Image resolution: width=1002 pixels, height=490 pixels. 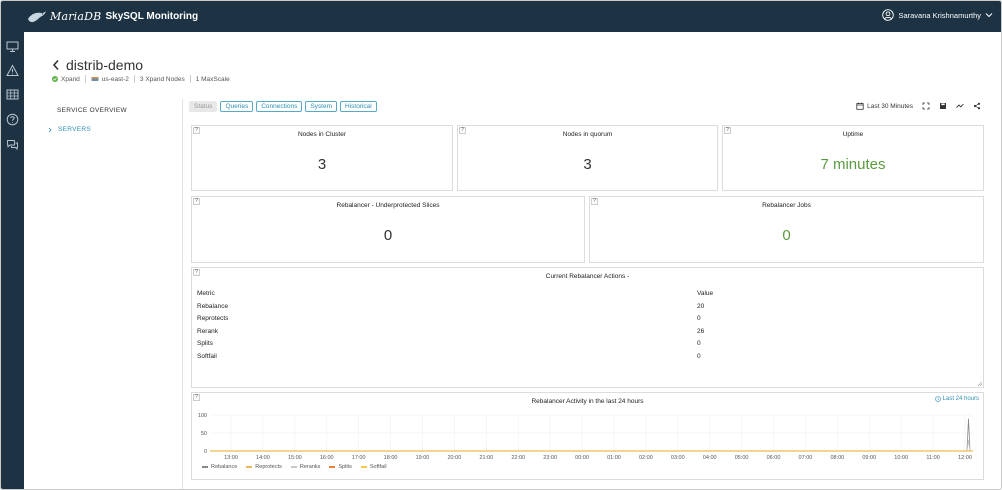 I want to click on node-count: 3 Xpand Nodes, so click(x=162, y=79).